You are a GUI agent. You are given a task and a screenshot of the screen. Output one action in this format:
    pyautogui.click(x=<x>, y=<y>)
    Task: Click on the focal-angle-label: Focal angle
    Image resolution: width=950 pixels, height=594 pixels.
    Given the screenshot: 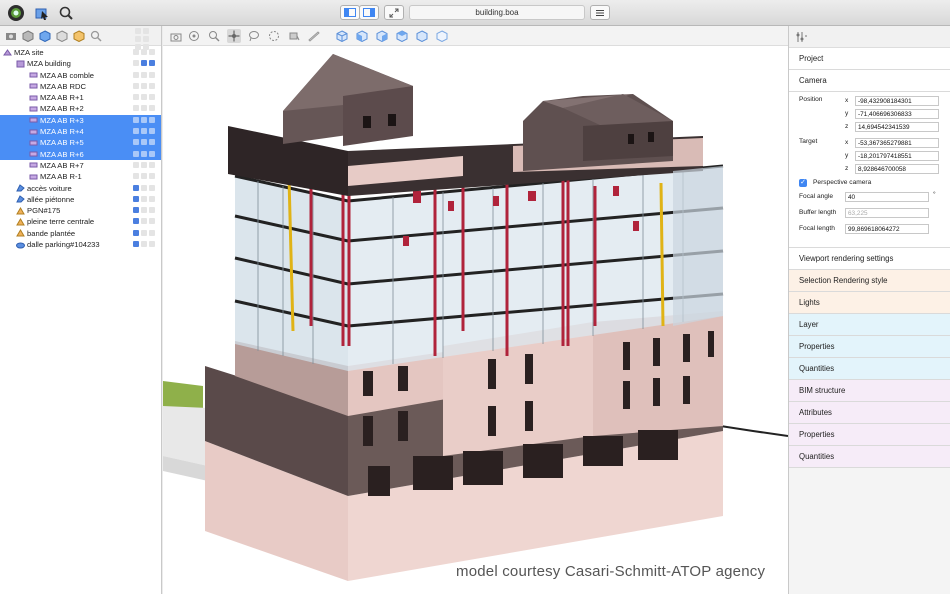 What is the action you would take?
    pyautogui.click(x=816, y=196)
    